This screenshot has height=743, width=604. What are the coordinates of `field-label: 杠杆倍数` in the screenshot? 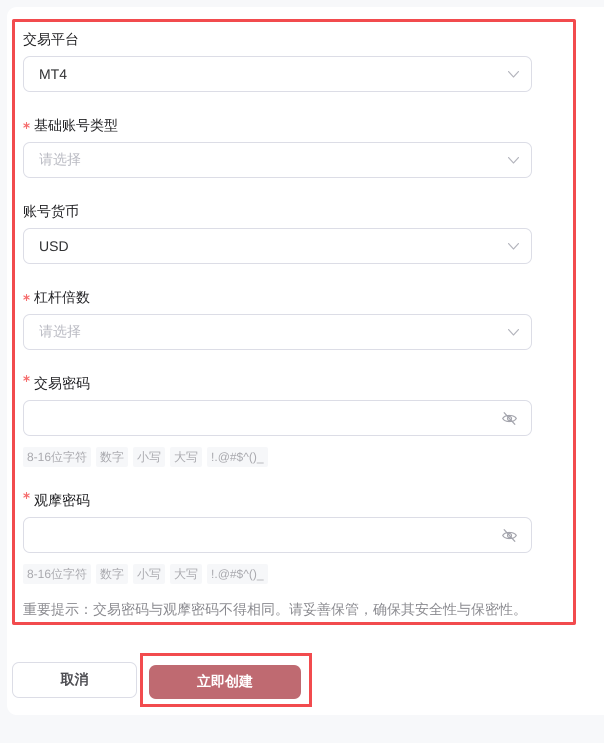 It's located at (62, 297).